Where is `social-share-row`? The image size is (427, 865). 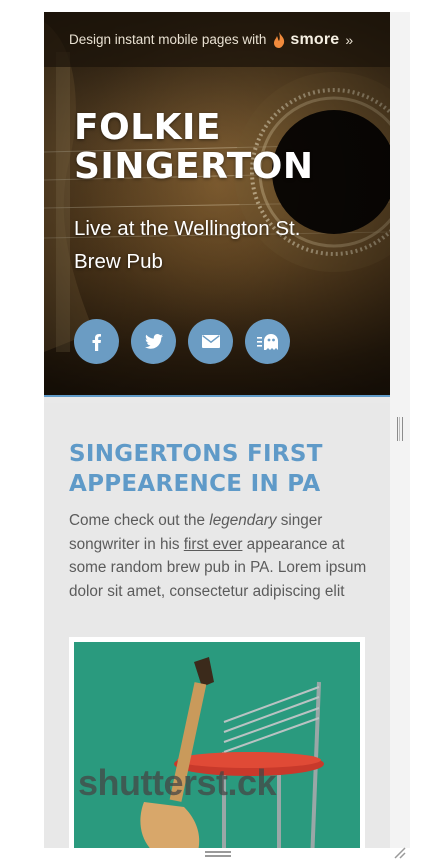 social-share-row is located at coordinates (182, 341).